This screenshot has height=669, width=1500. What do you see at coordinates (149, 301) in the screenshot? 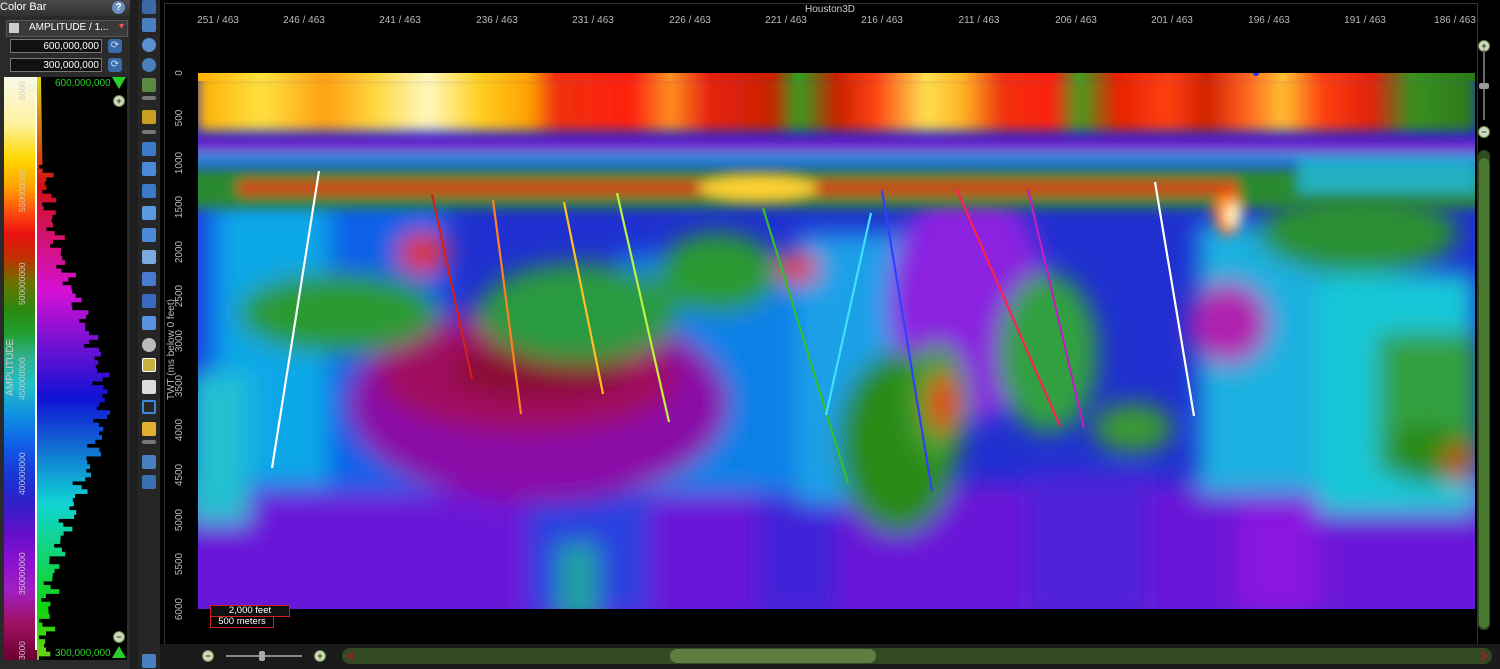
I see `interpret-icon` at bounding box center [149, 301].